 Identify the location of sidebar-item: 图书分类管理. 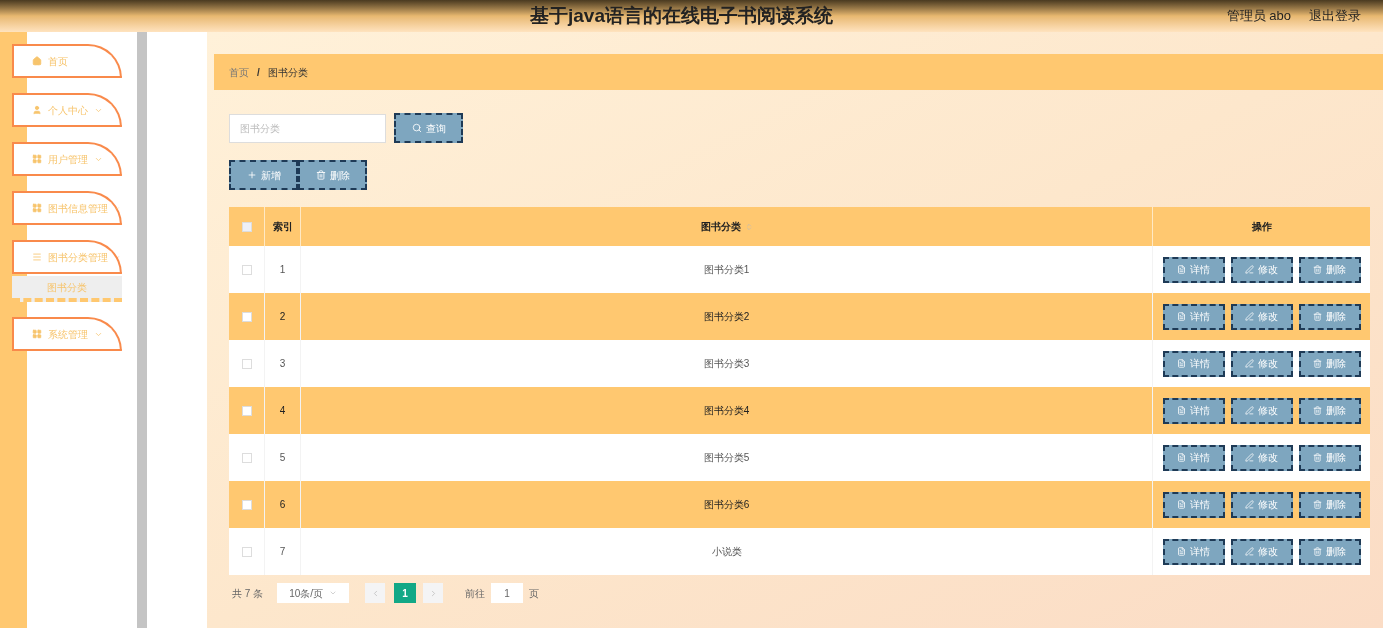
(67, 257).